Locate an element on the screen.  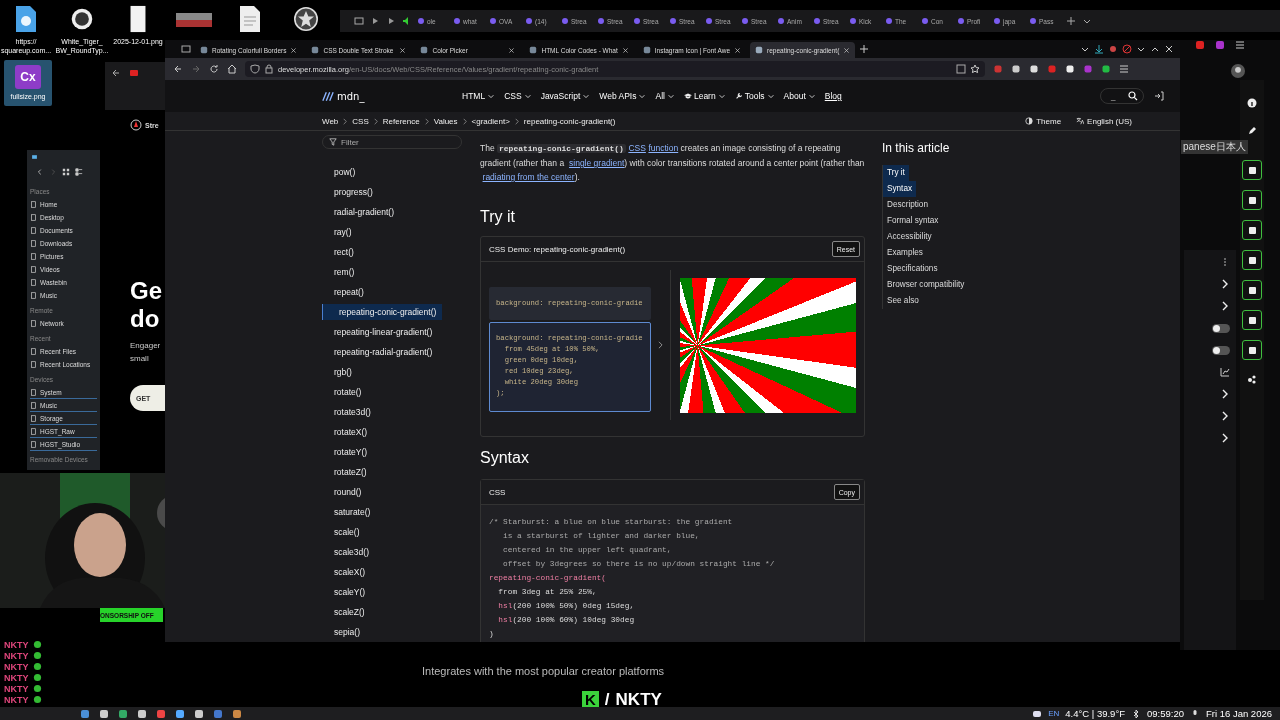
nav-menu-item: All is located at coordinates (665, 96).